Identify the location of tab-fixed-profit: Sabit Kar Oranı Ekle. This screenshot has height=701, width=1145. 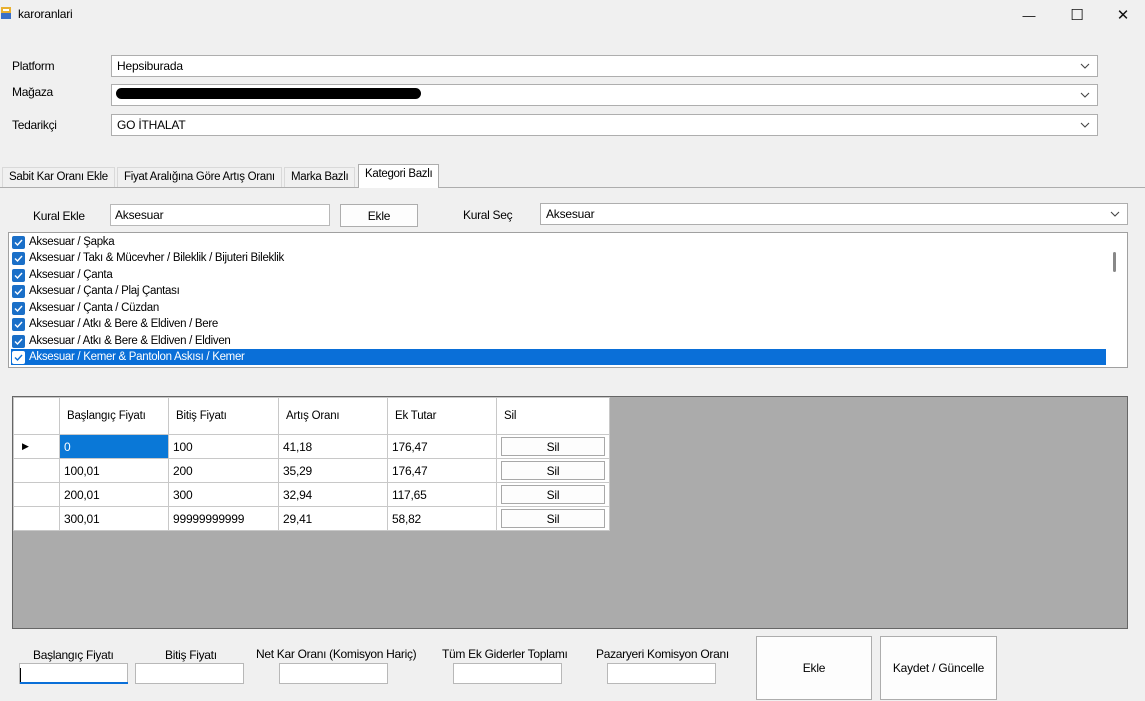
(58, 177).